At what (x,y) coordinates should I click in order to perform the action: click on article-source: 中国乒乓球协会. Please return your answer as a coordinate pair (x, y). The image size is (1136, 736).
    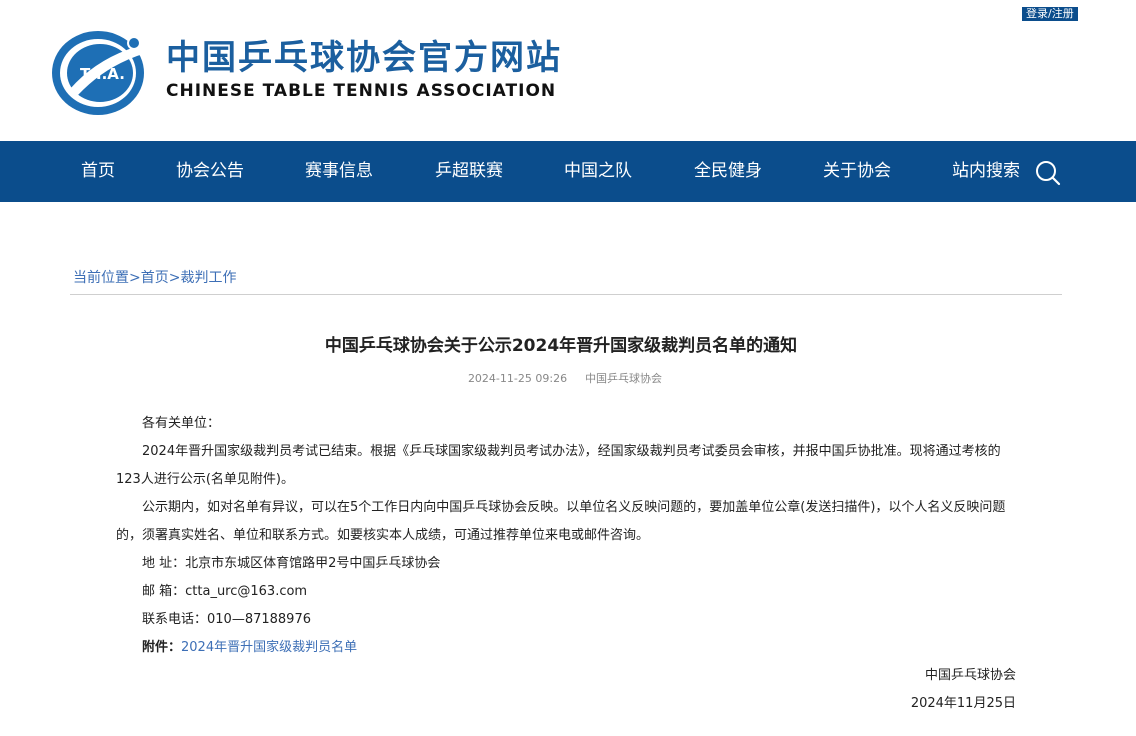
    Looking at the image, I should click on (624, 378).